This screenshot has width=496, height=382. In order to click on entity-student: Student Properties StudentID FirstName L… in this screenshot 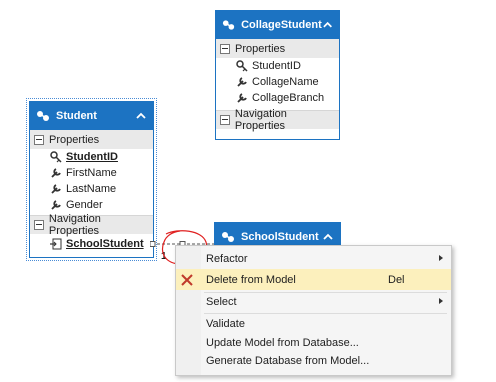, I will do `click(91, 179)`.